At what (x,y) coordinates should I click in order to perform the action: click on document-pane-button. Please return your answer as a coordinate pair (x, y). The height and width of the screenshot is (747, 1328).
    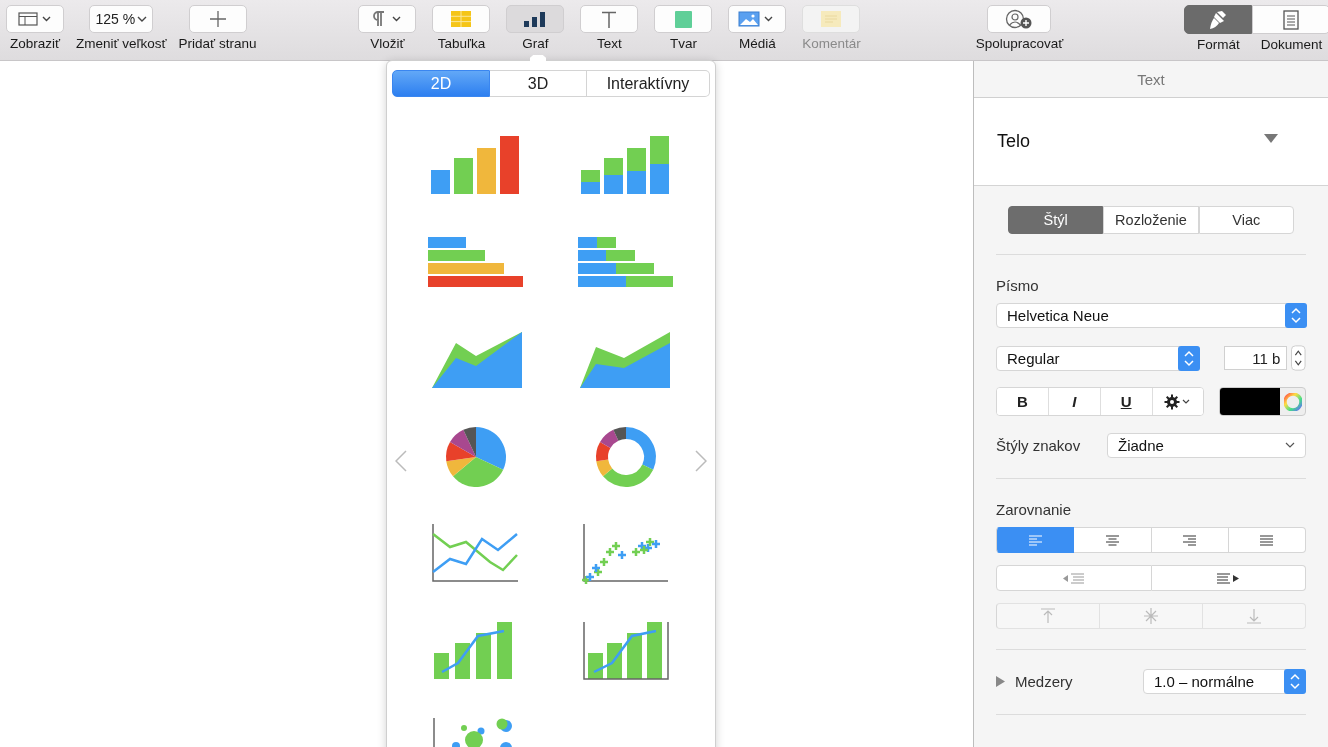
    Looking at the image, I should click on (1290, 19).